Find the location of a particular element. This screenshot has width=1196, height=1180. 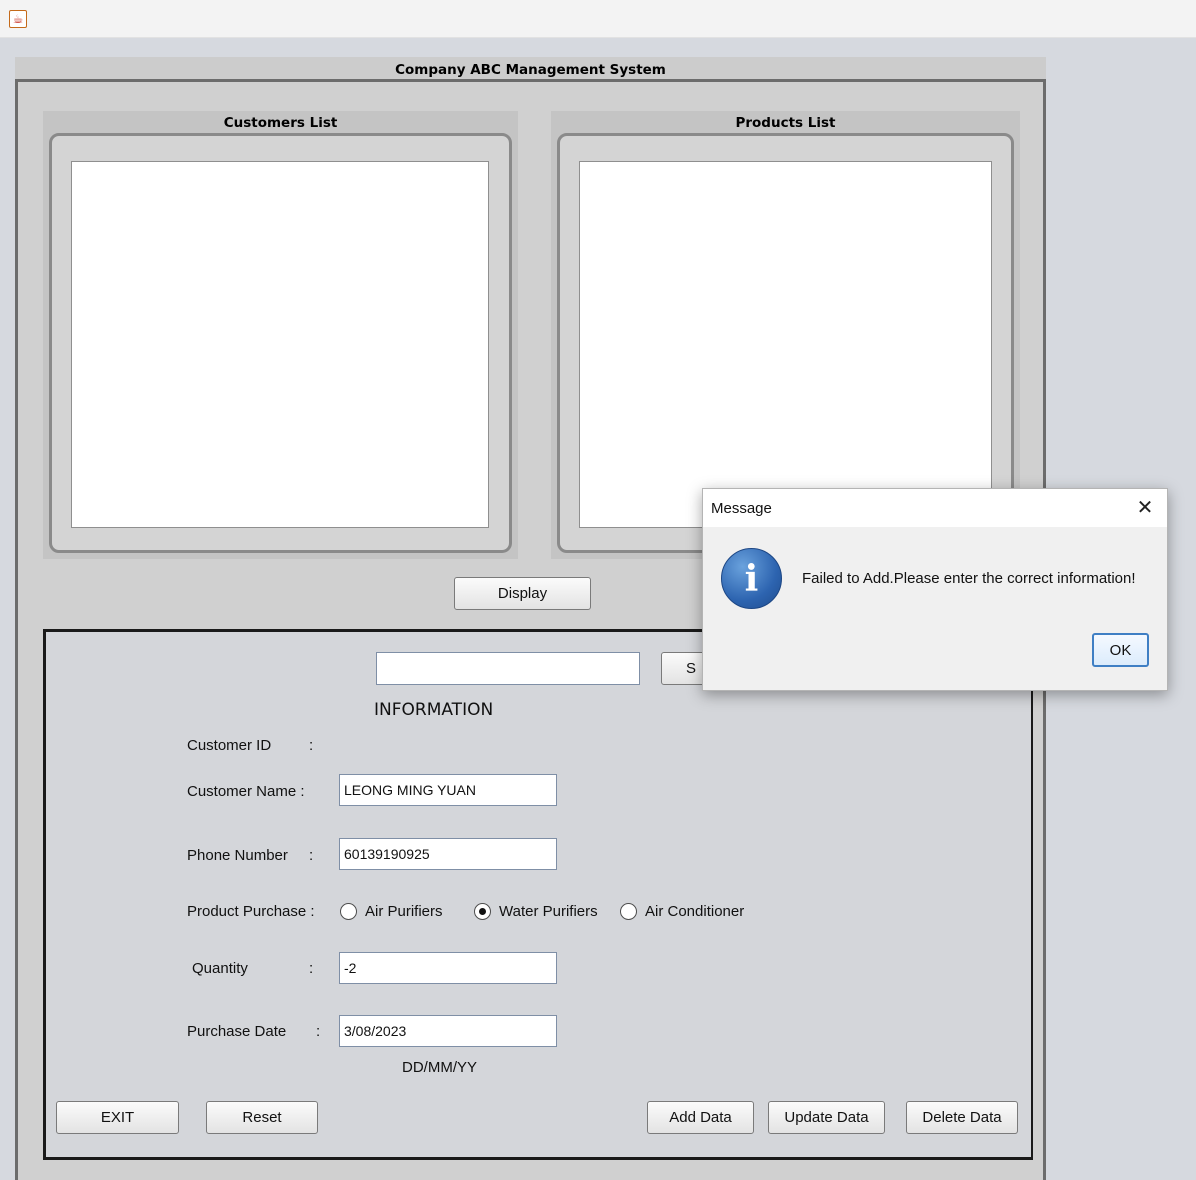

customer-name-label: Customer Name : is located at coordinates (246, 791).